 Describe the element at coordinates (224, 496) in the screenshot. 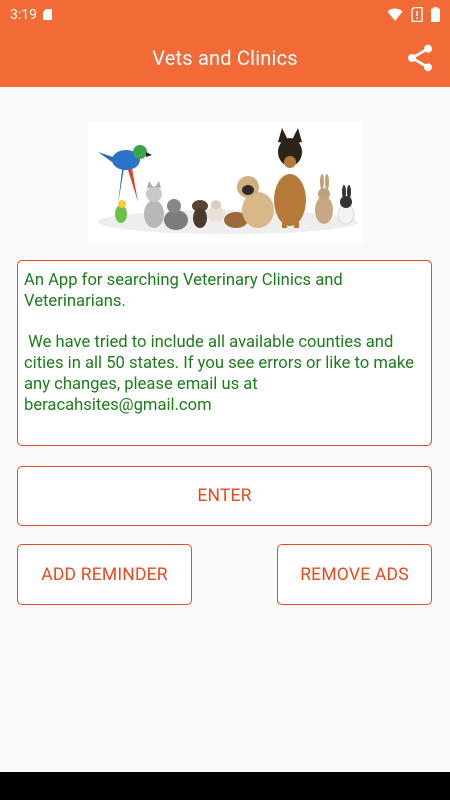

I see `enter-button: ENTER` at that location.